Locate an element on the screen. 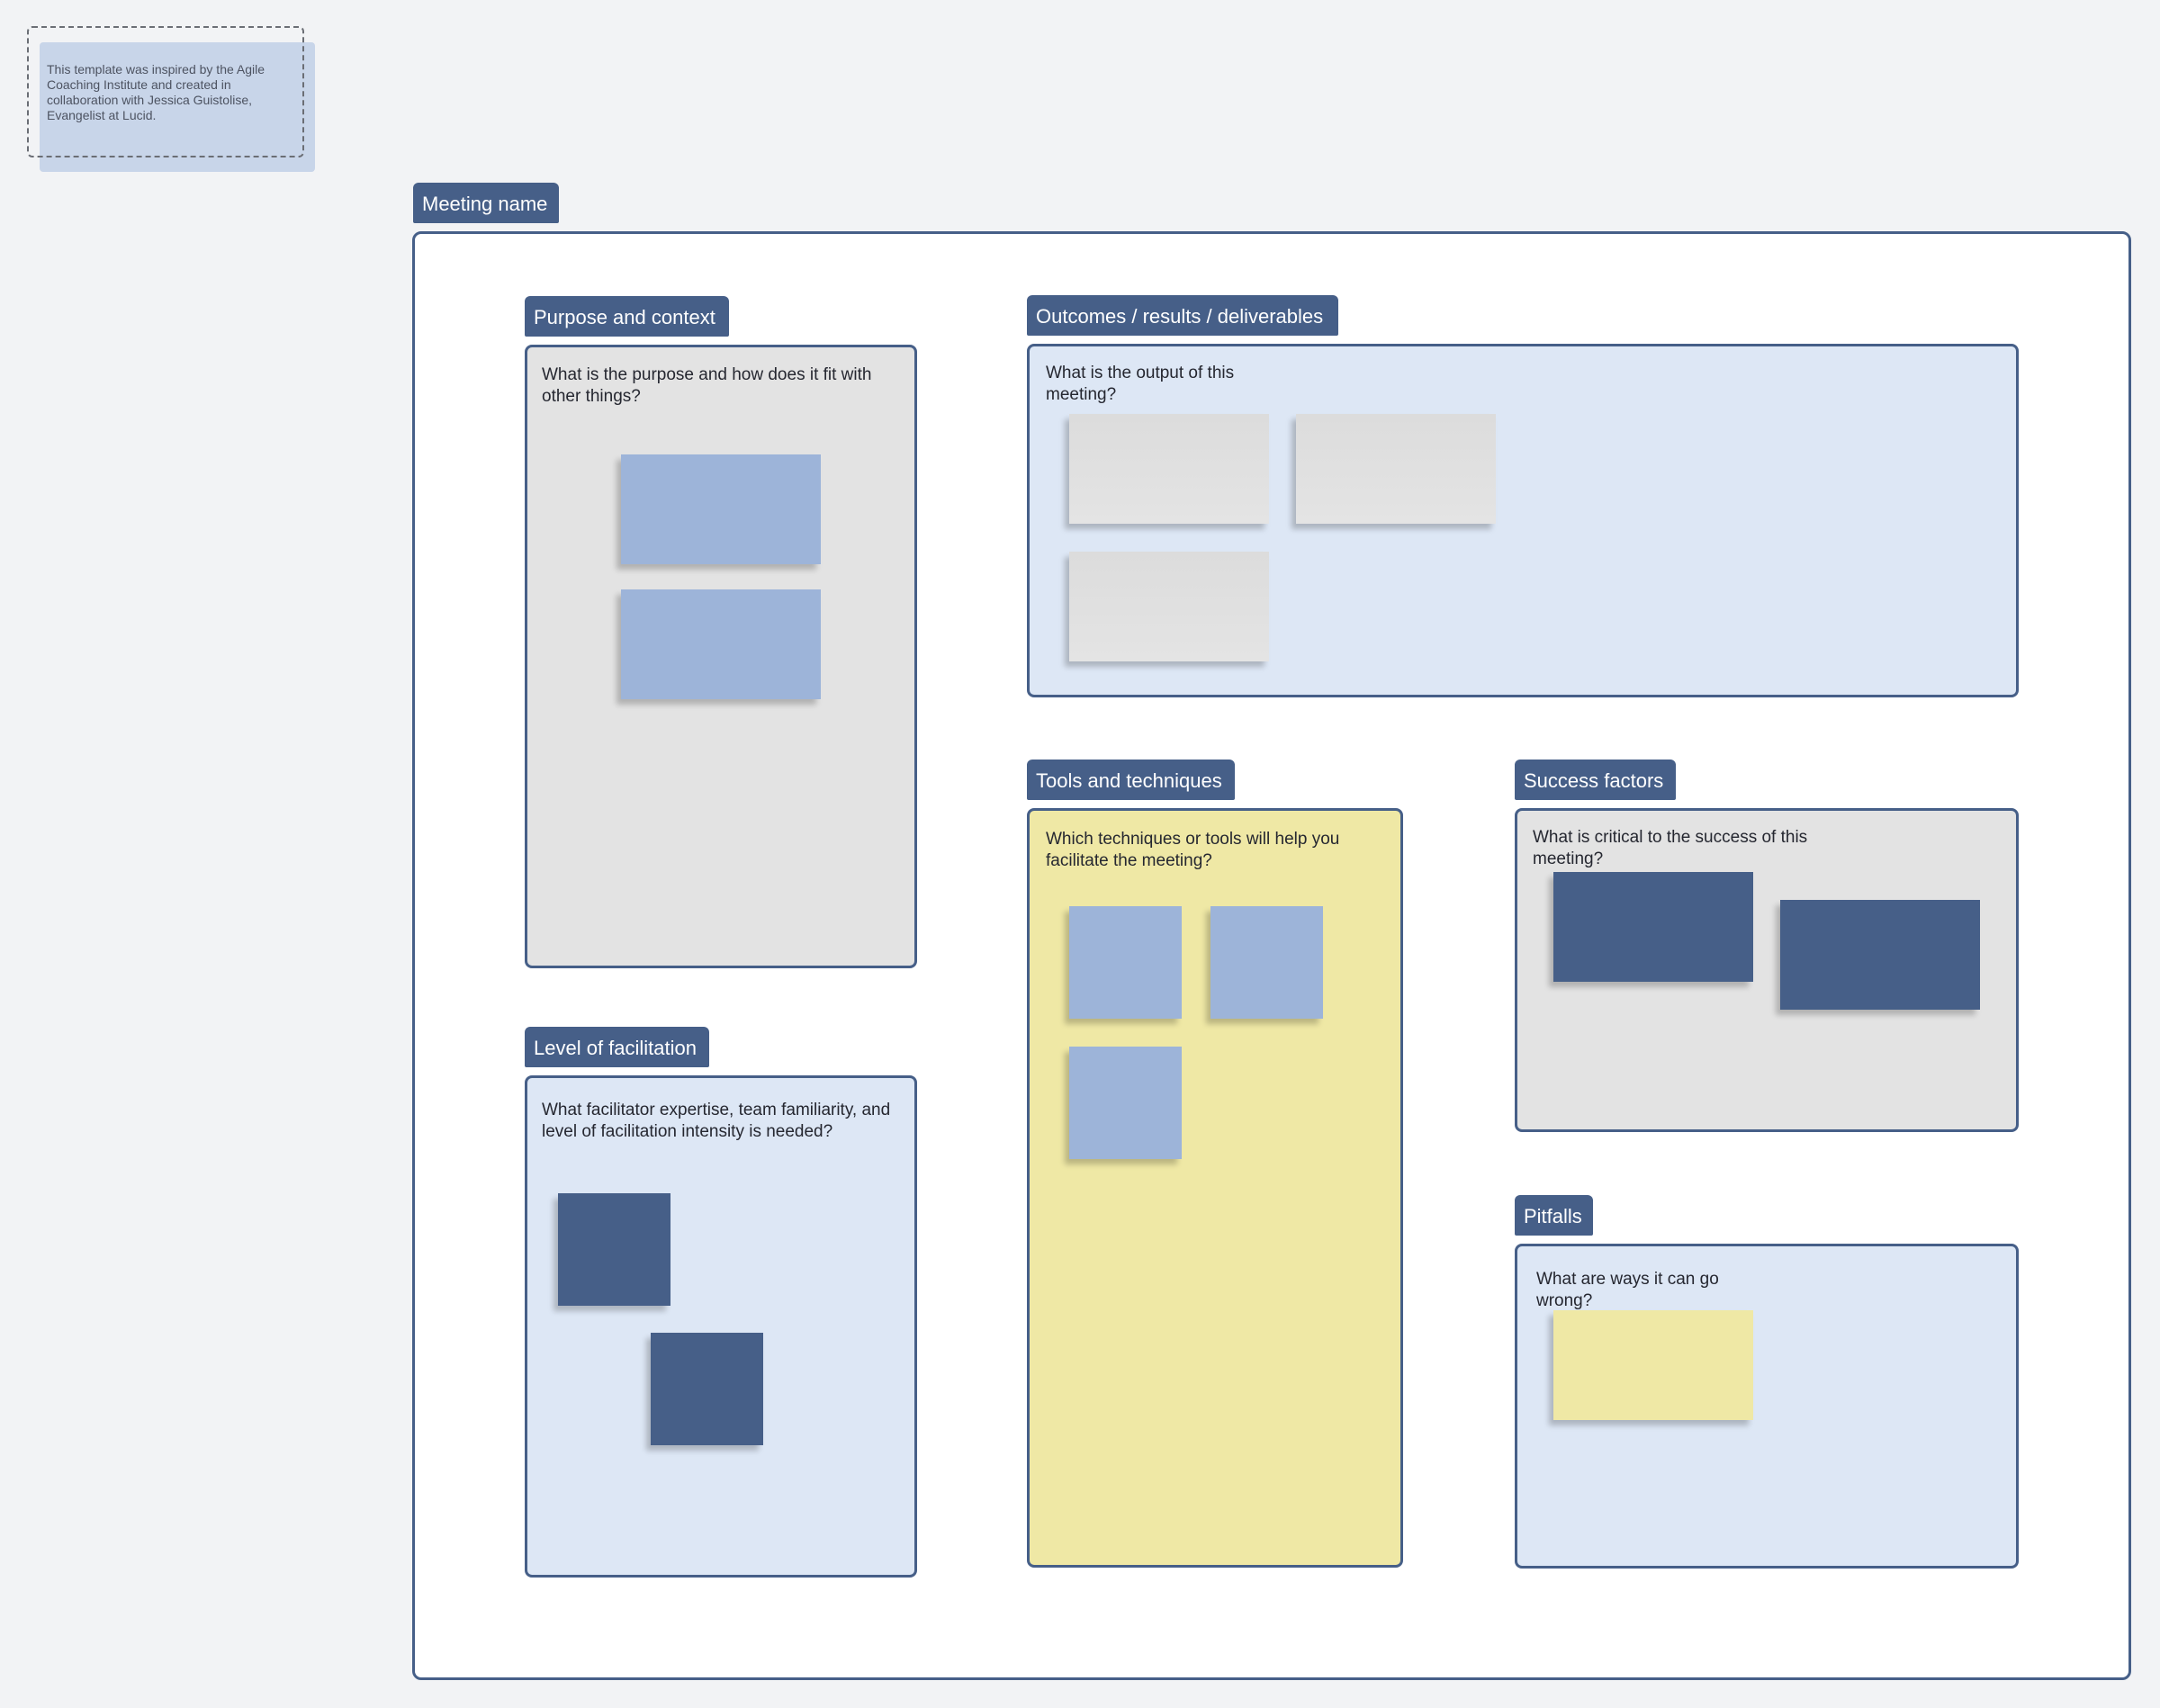 Image resolution: width=2160 pixels, height=1708 pixels. pitfalls-tab: Pitfalls is located at coordinates (1554, 1215).